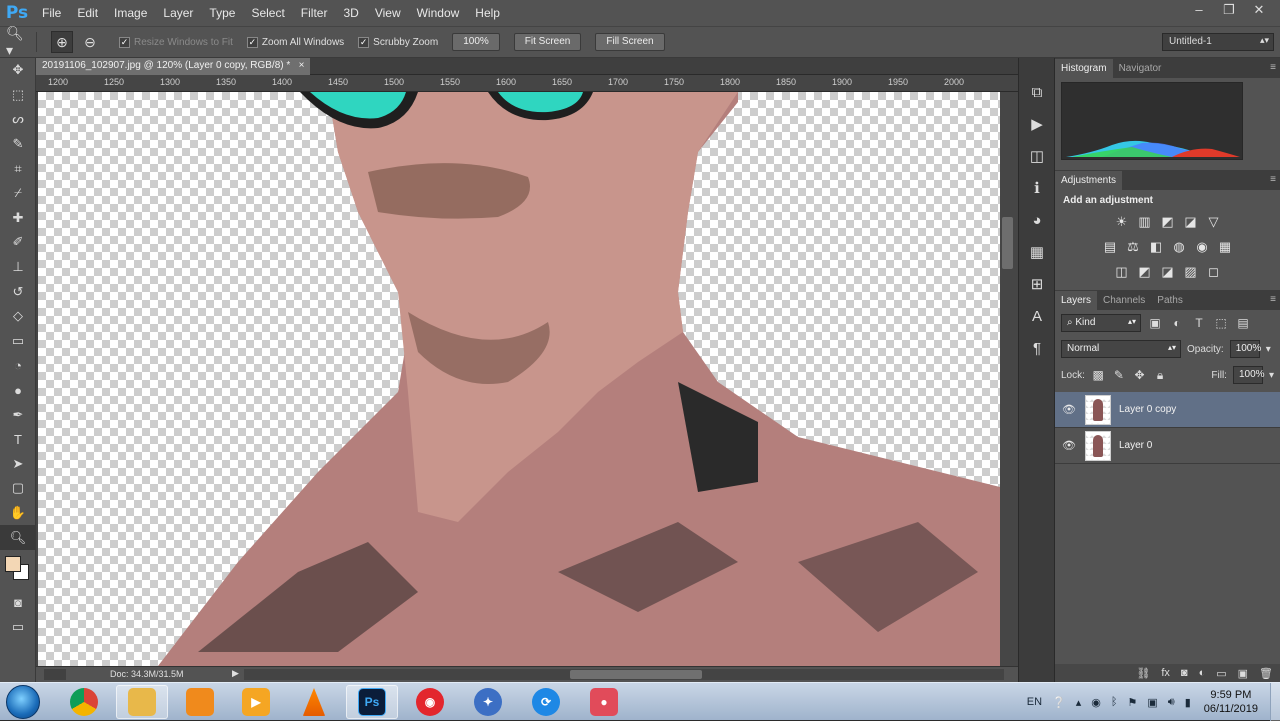 The height and width of the screenshot is (721, 1280). I want to click on menu-help: Help, so click(487, 13).